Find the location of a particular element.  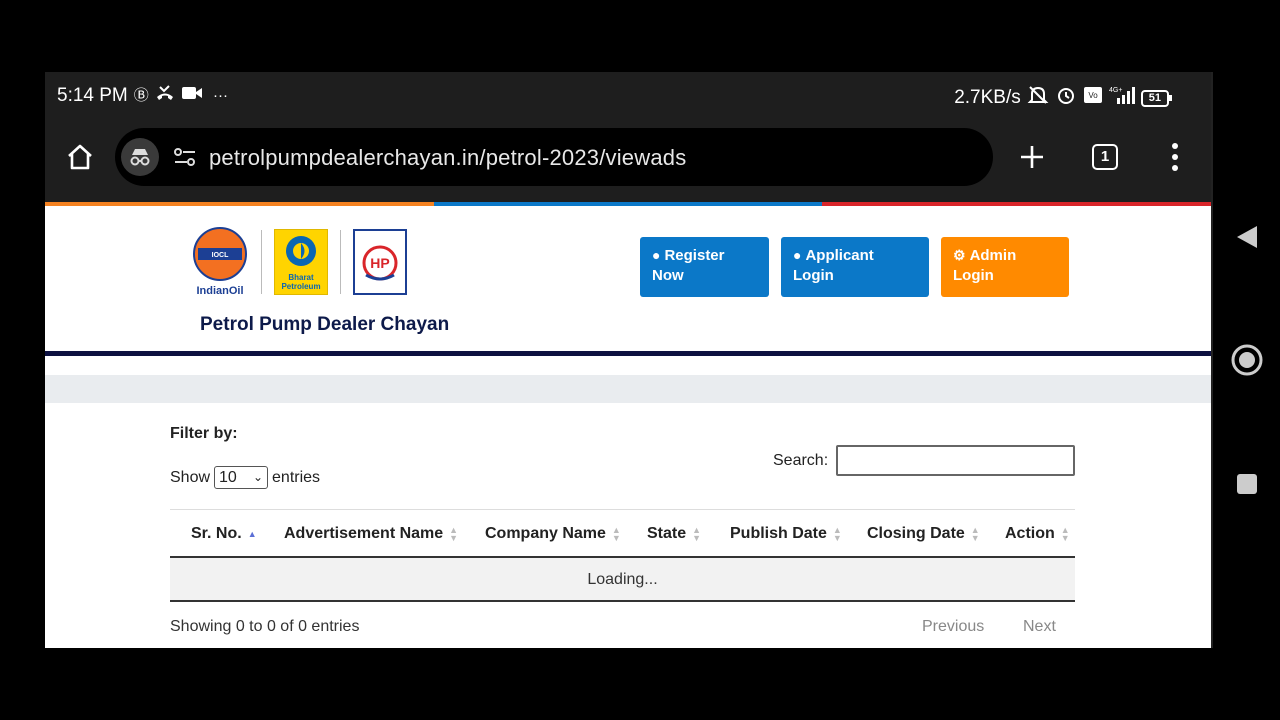

status-time: 5:14 PM is located at coordinates (92, 95).